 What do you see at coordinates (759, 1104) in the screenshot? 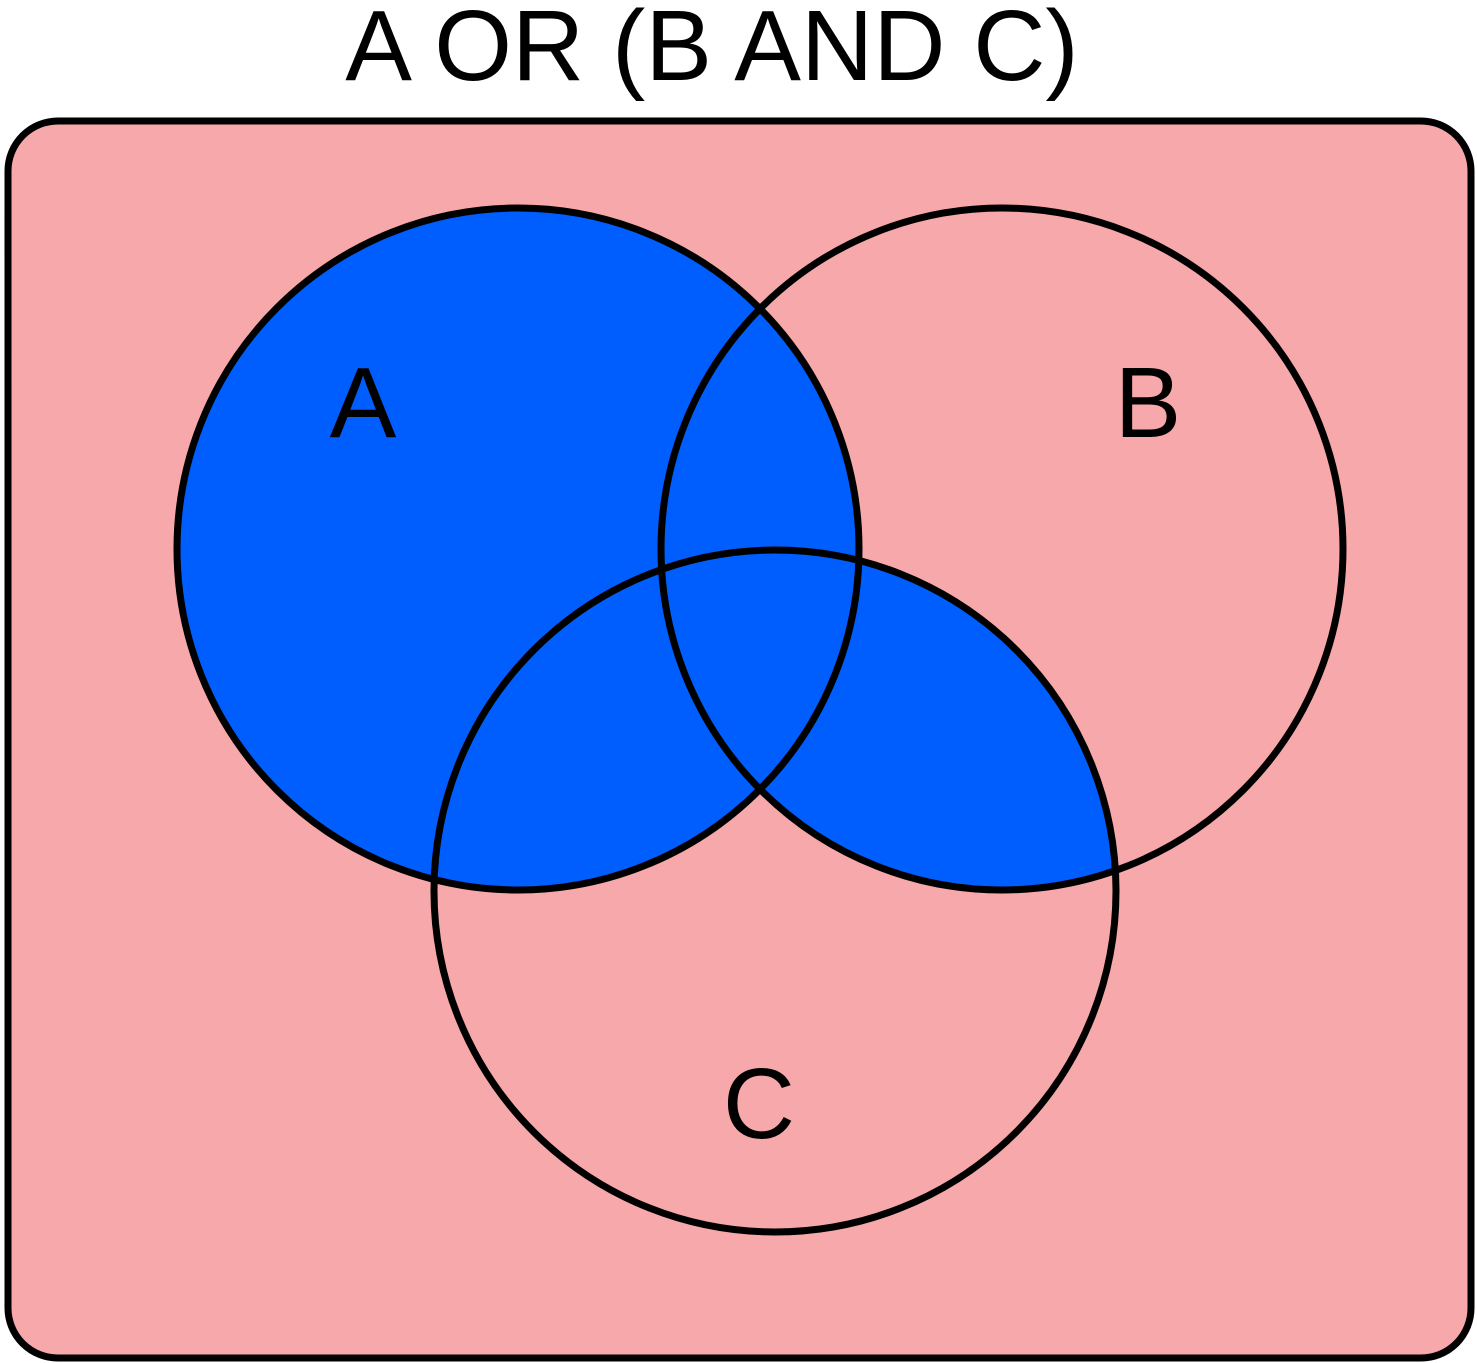
I see `set-c-label: C` at bounding box center [759, 1104].